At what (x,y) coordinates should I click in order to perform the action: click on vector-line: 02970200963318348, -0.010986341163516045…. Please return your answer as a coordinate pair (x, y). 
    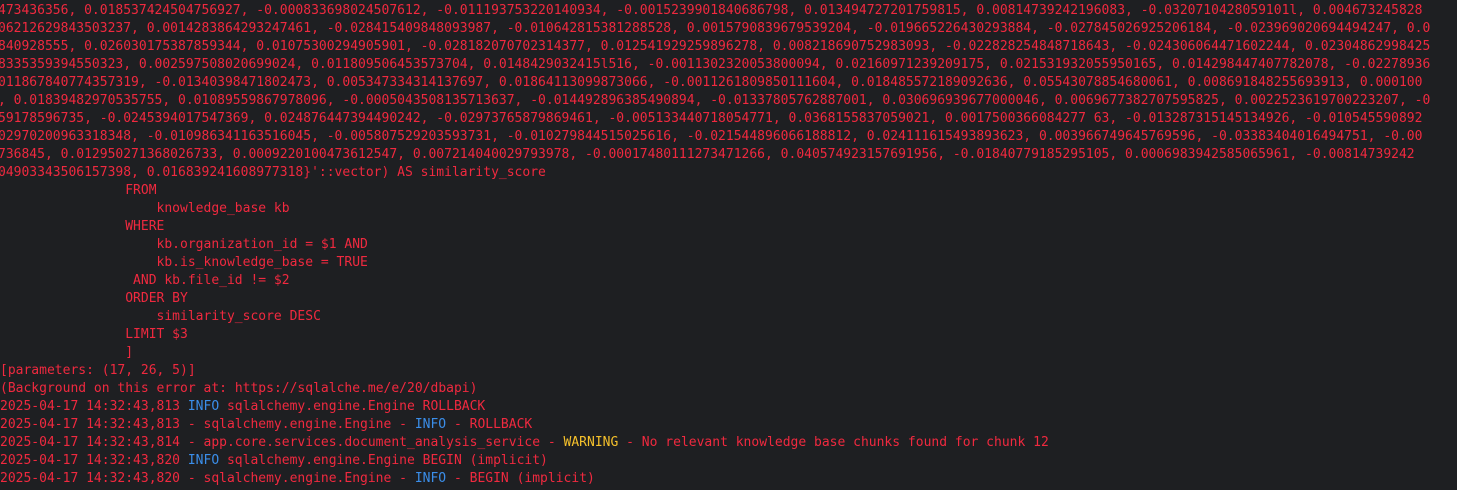
    Looking at the image, I should click on (711, 136).